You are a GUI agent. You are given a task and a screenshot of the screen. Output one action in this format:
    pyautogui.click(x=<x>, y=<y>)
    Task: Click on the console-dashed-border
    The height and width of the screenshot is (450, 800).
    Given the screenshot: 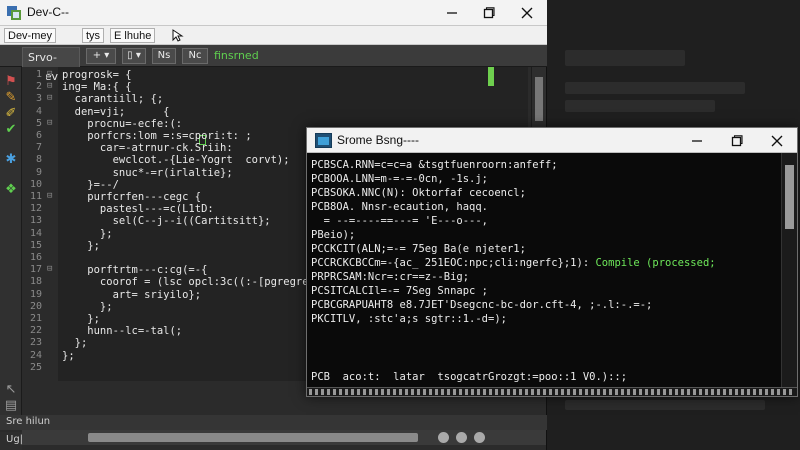 What is the action you would take?
    pyautogui.click(x=552, y=392)
    